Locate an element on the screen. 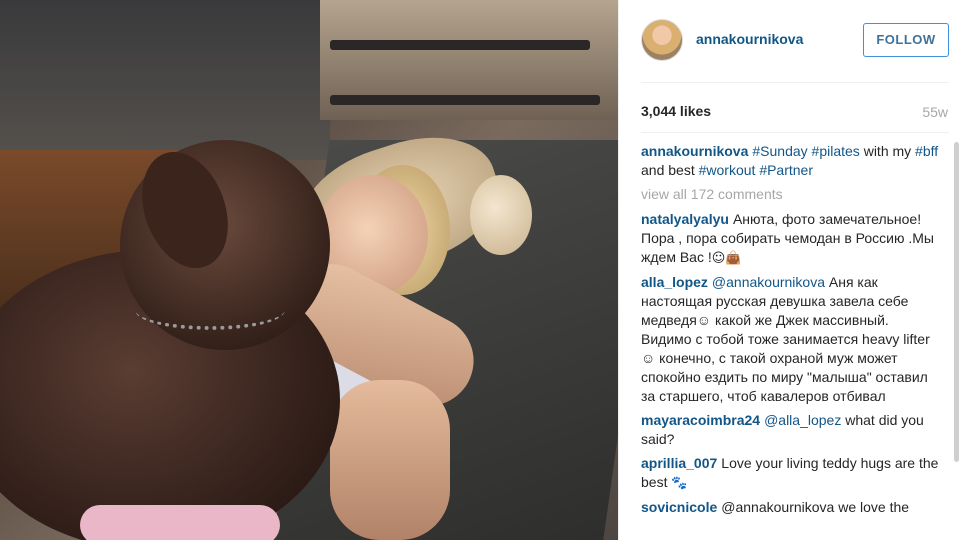  photo-dog-collar is located at coordinates (210, 310).